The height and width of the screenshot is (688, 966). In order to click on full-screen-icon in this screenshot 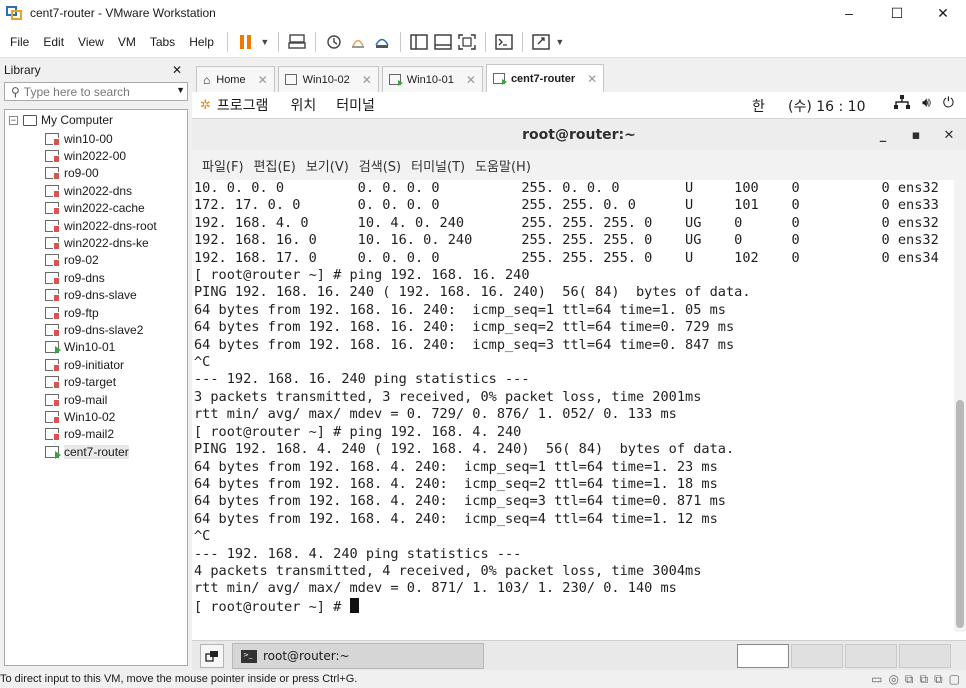, I will do `click(467, 42)`.